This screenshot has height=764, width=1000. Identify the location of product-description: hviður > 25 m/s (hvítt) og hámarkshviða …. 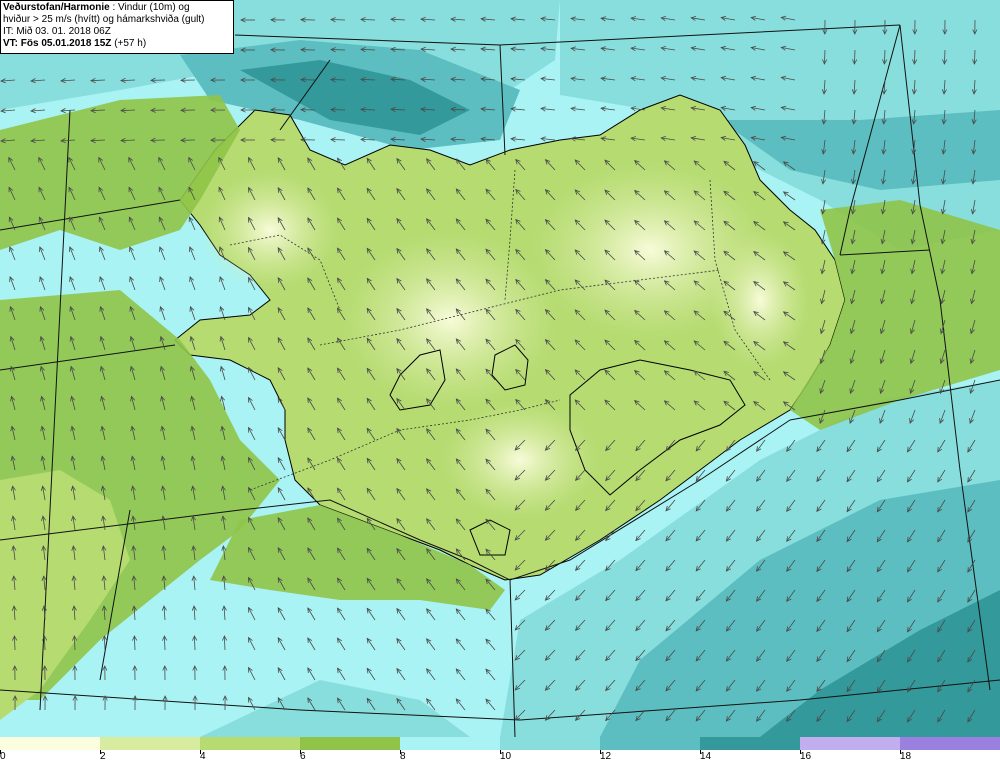
(104, 19).